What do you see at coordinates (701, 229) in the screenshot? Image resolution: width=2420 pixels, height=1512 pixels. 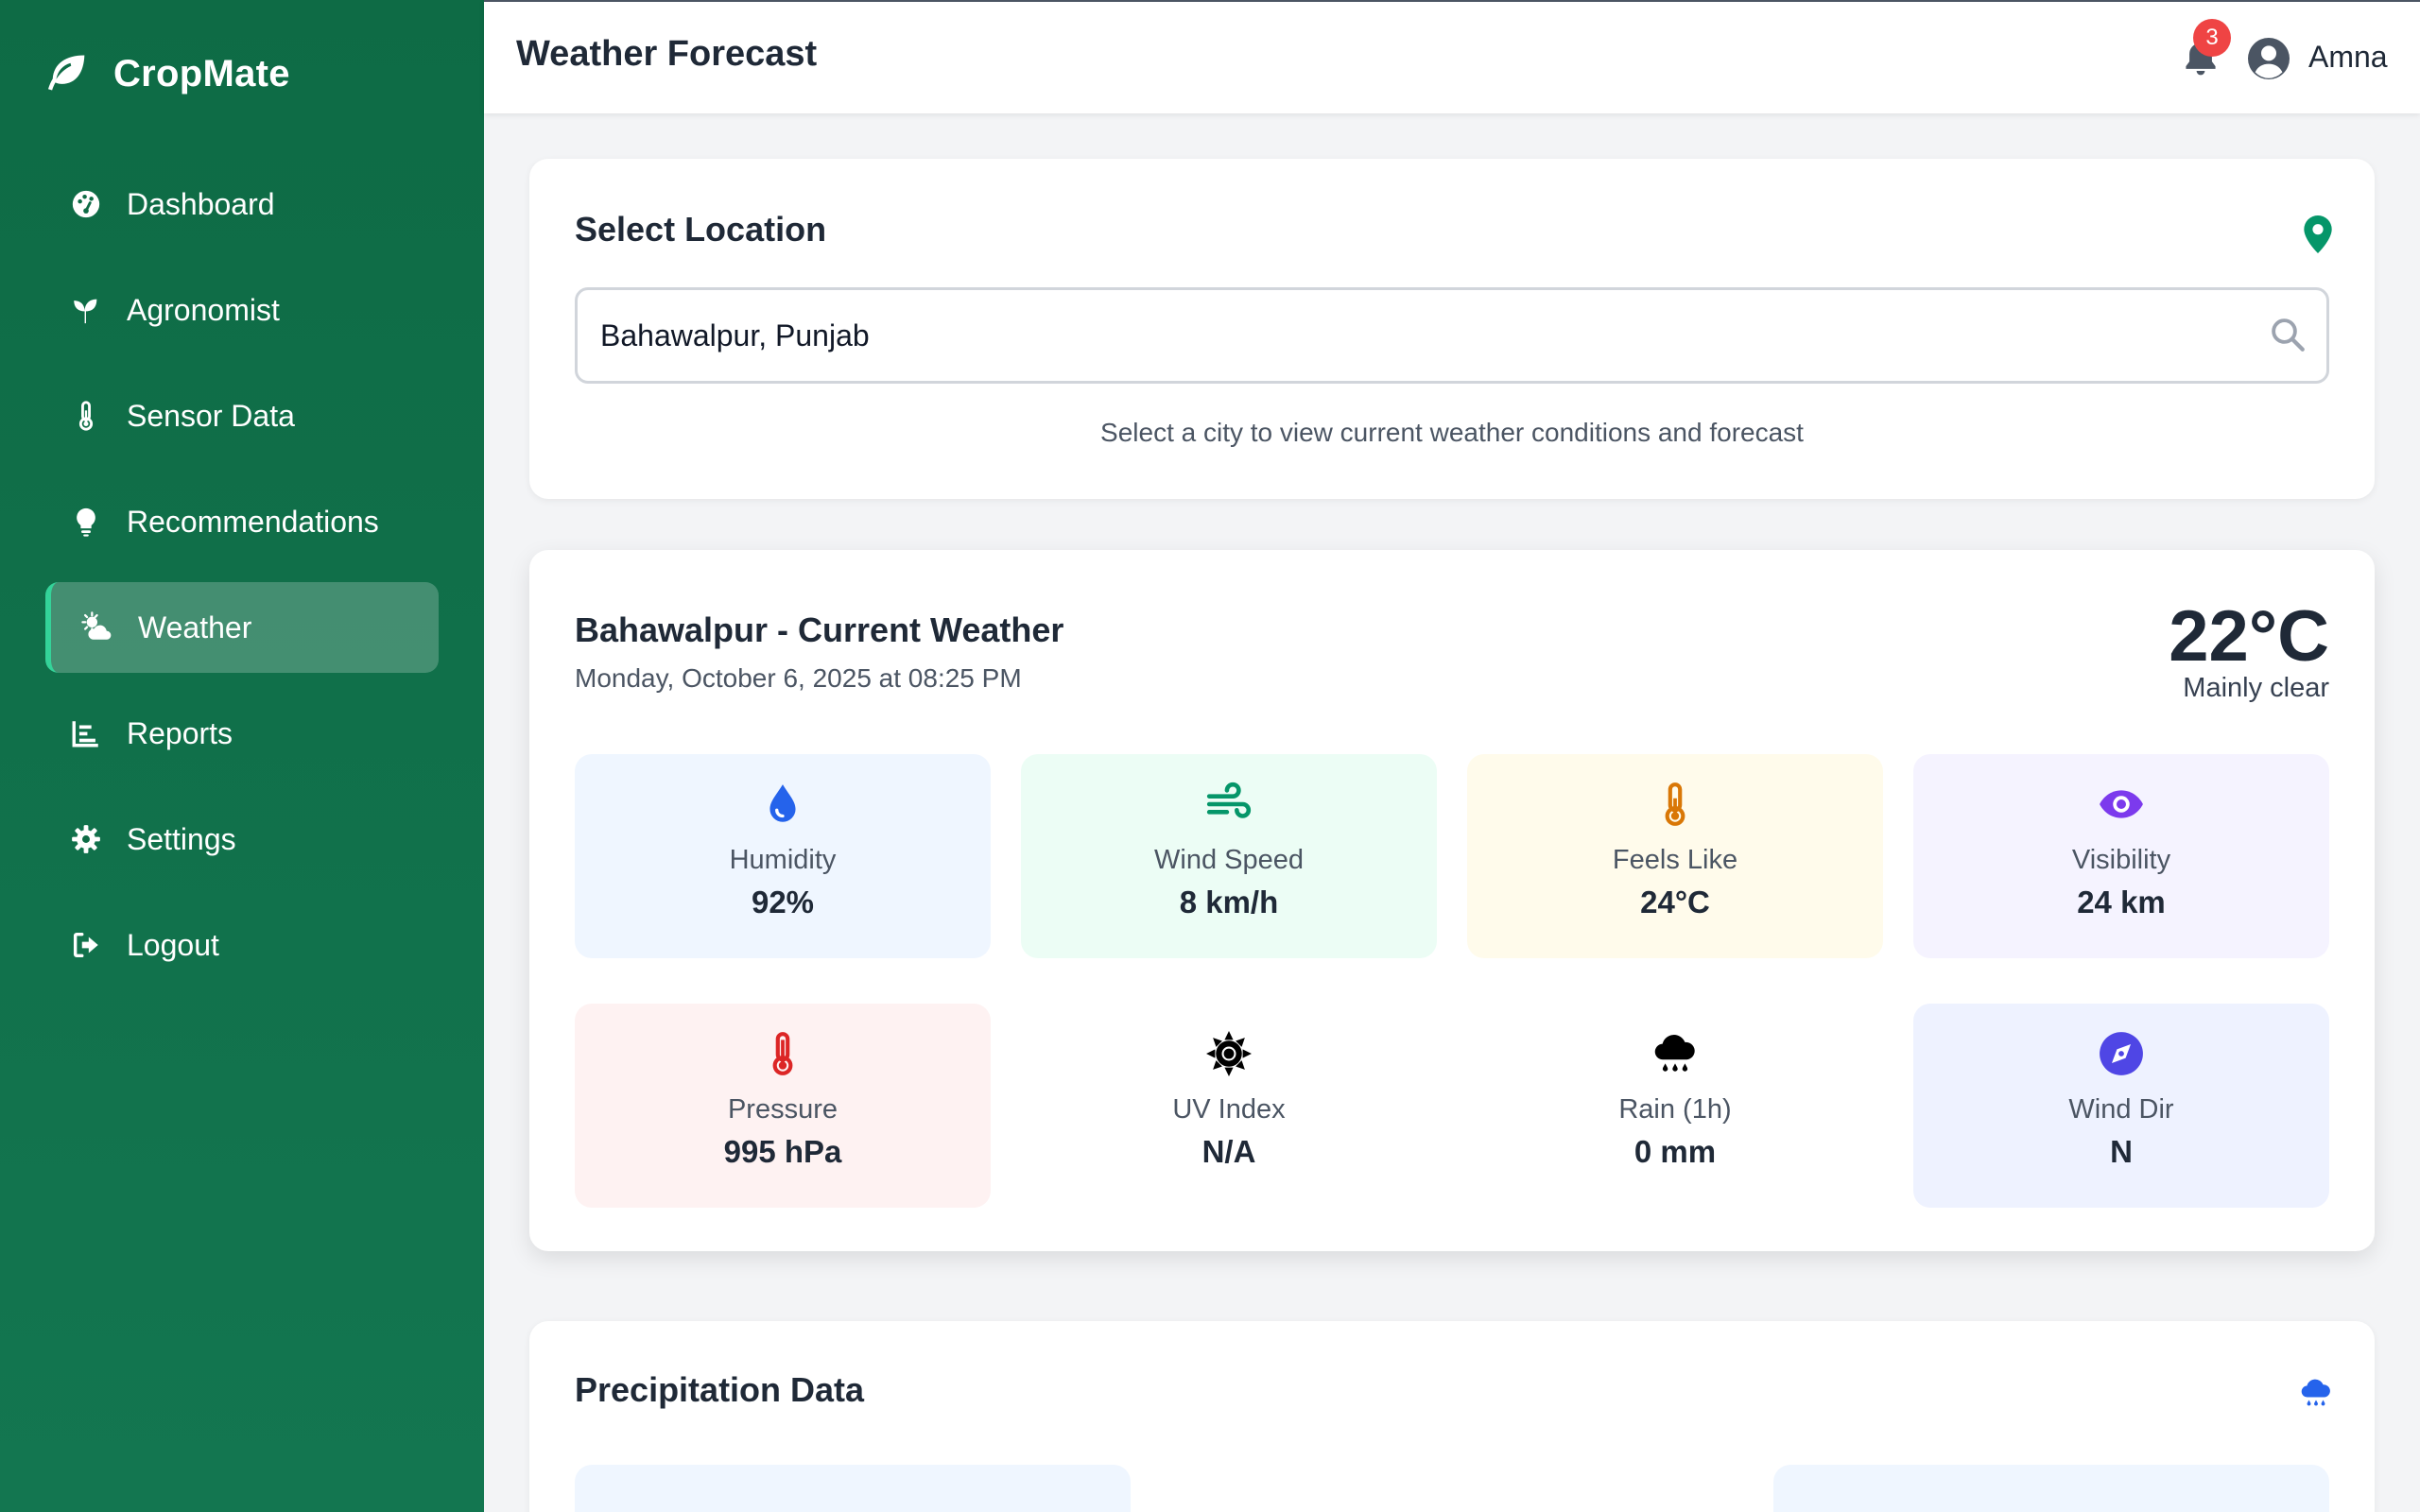 I see `location-title: Select Location` at bounding box center [701, 229].